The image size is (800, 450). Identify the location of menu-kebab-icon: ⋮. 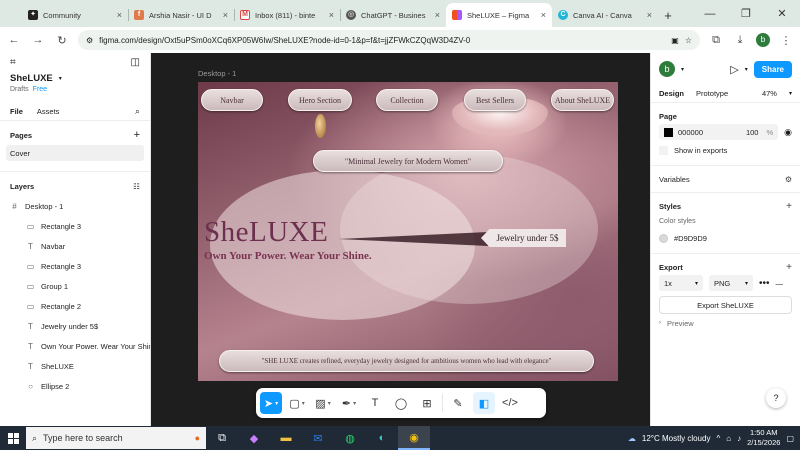
(786, 40).